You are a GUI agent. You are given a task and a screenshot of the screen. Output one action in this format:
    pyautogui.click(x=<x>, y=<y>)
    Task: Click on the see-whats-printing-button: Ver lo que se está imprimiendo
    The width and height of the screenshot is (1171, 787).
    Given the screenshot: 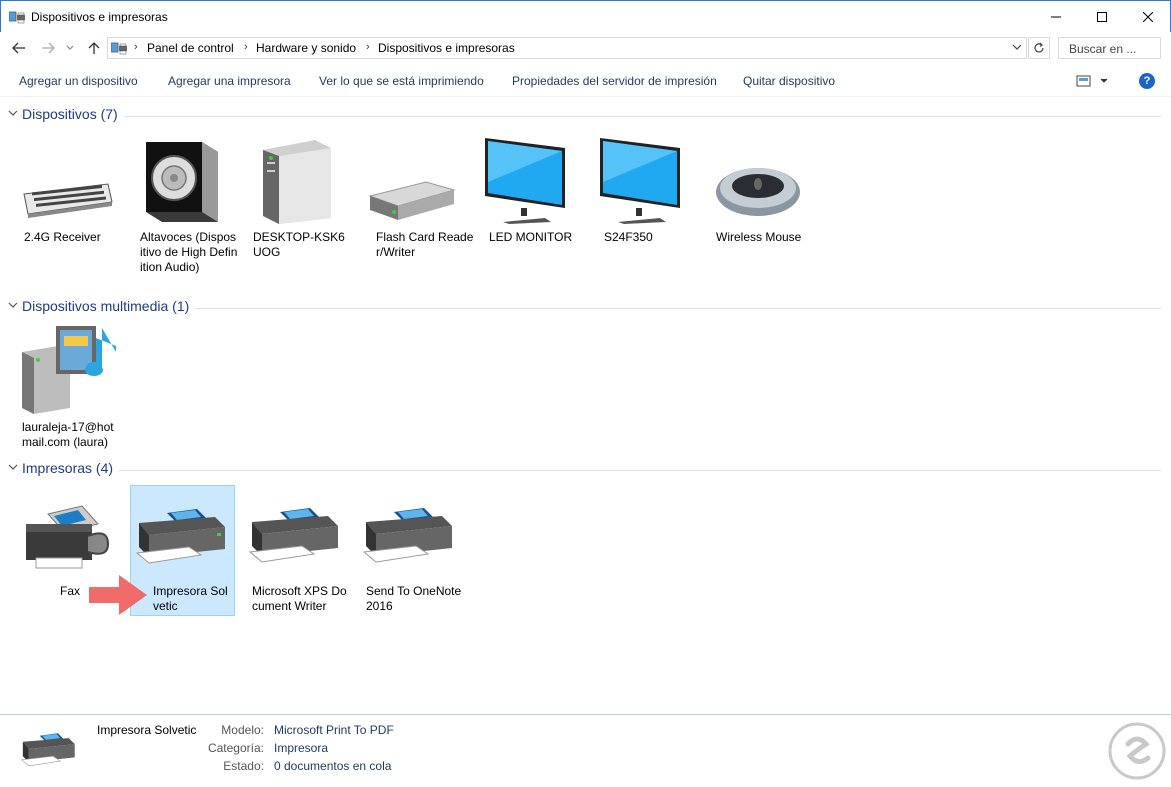 What is the action you would take?
    pyautogui.click(x=401, y=81)
    